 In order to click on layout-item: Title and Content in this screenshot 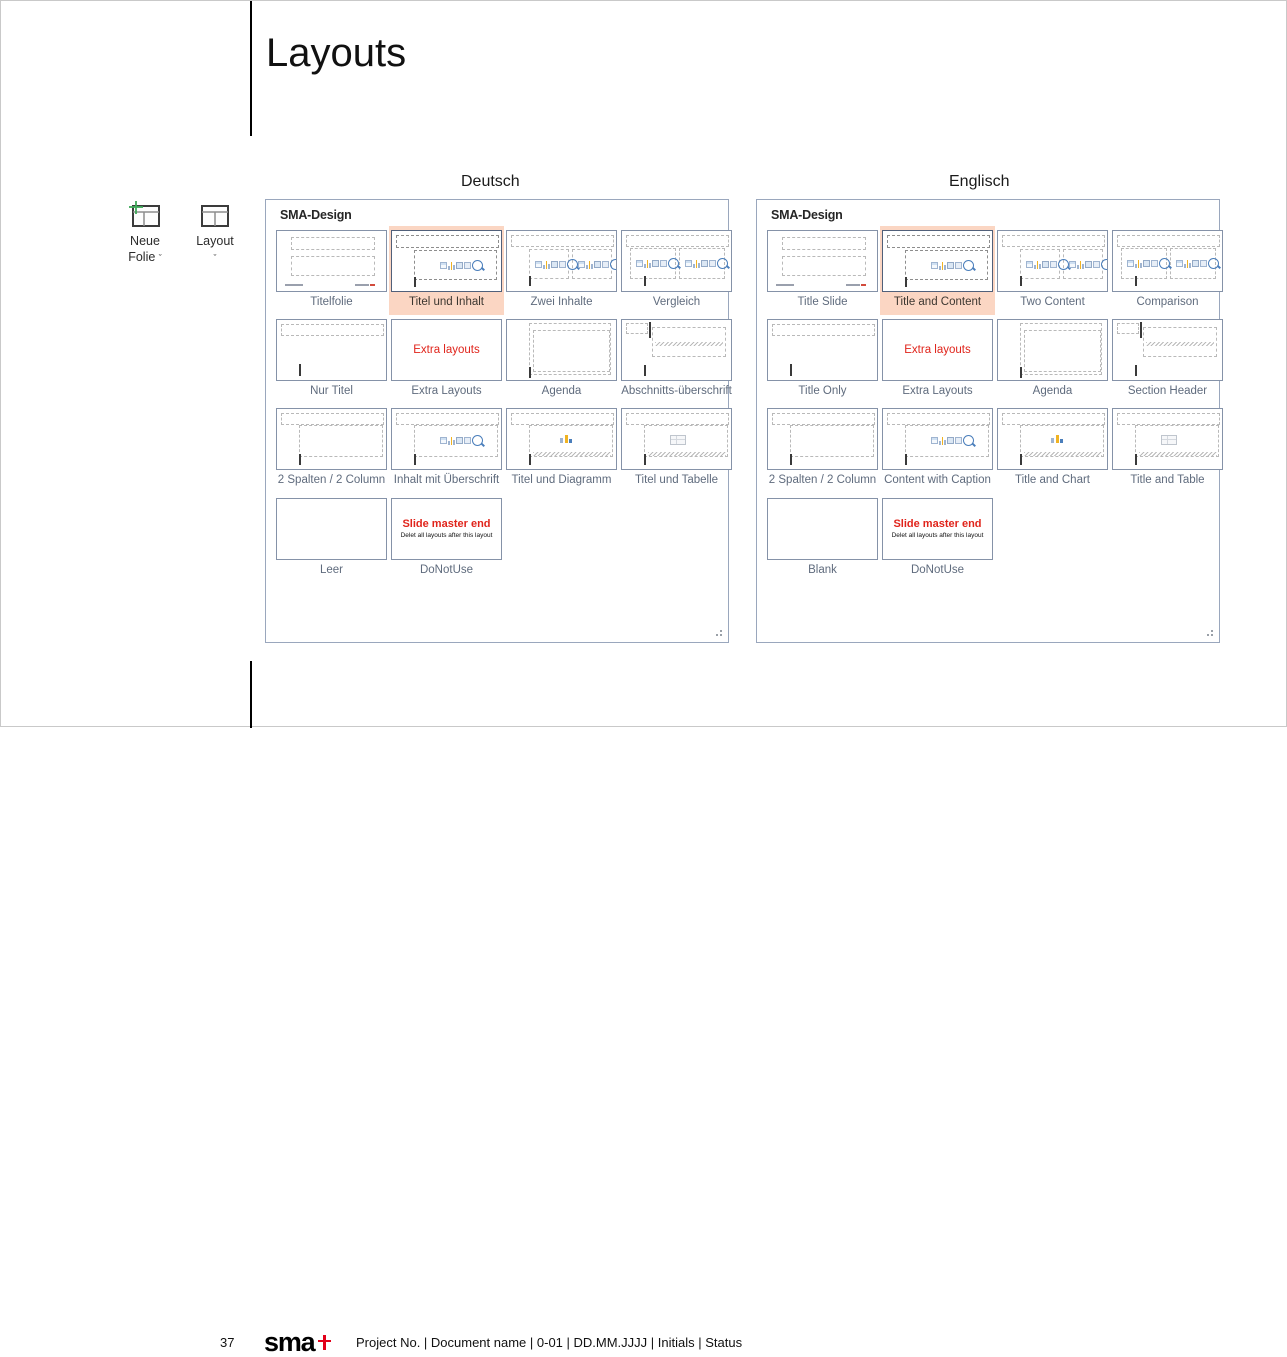, I will do `click(937, 271)`.